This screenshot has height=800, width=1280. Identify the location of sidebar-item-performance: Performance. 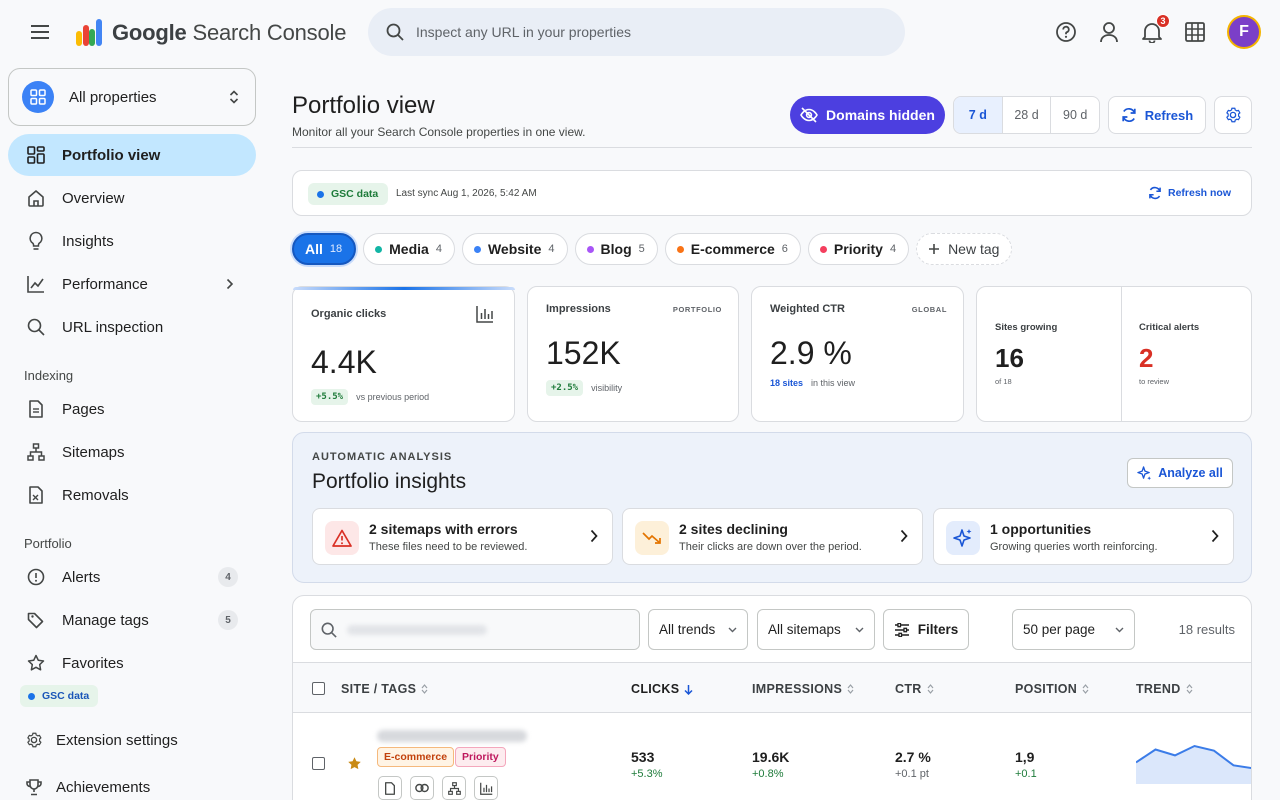
(132, 284).